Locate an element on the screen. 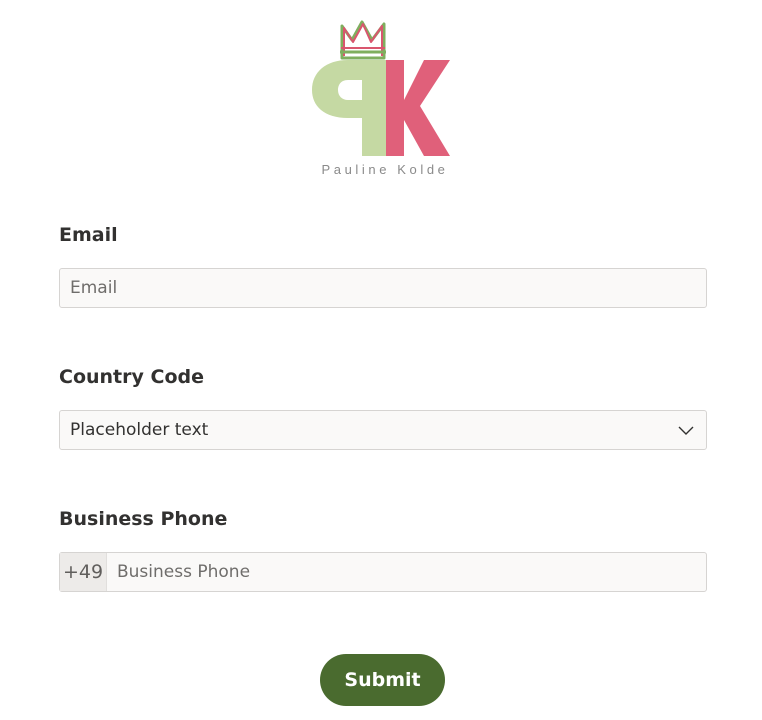  business-phone-field-box: +49 is located at coordinates (383, 572).